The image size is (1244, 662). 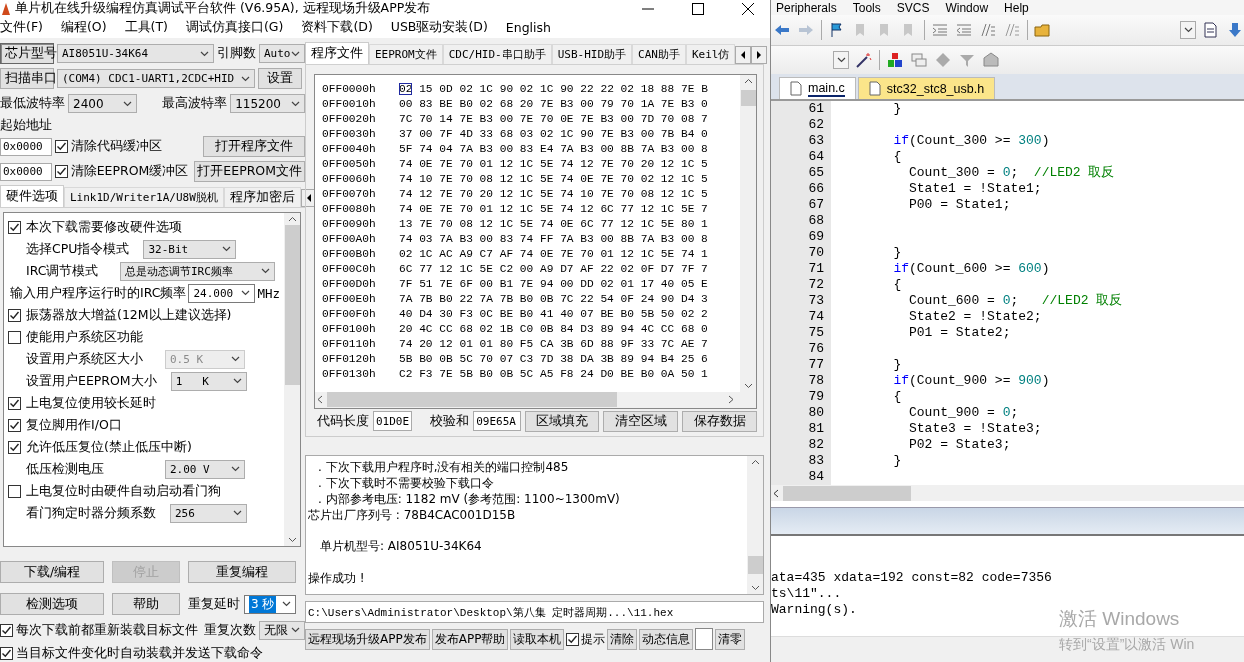 What do you see at coordinates (926, 88) in the screenshot?
I see `file-tab: stc32_stc8_usb.h` at bounding box center [926, 88].